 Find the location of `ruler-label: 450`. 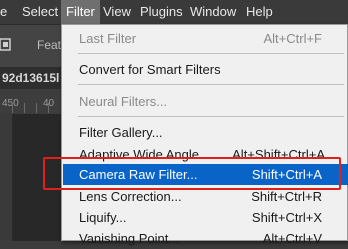

ruler-label: 450 is located at coordinates (10, 103).